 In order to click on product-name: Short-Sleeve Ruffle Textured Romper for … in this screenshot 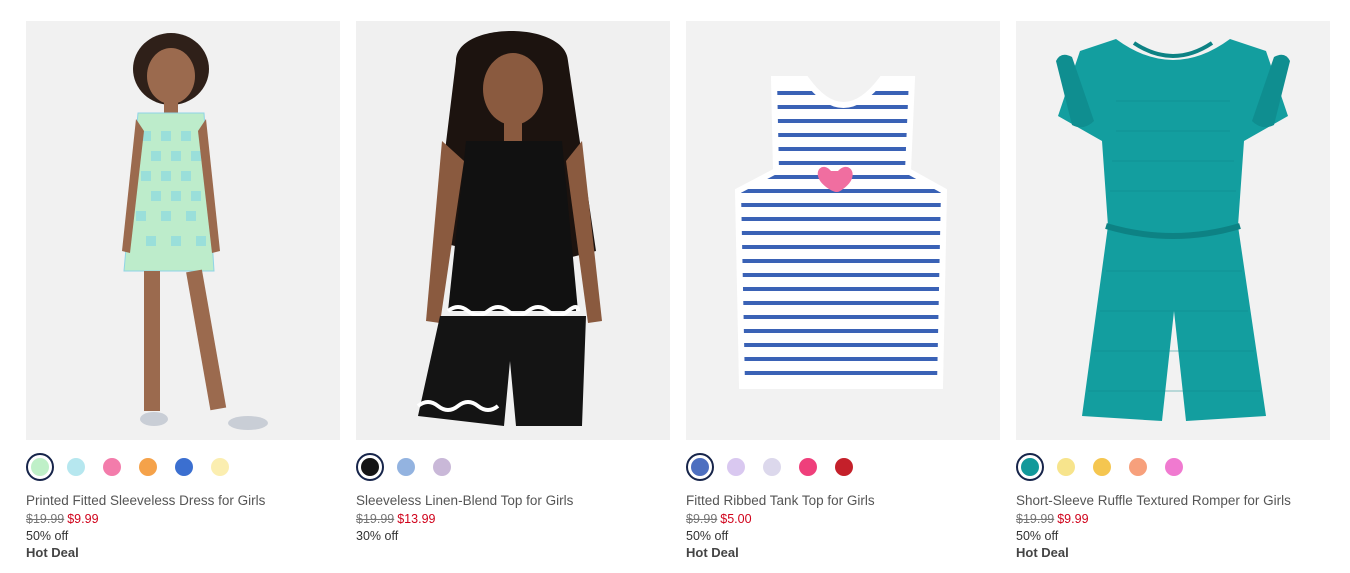, I will do `click(1153, 500)`.